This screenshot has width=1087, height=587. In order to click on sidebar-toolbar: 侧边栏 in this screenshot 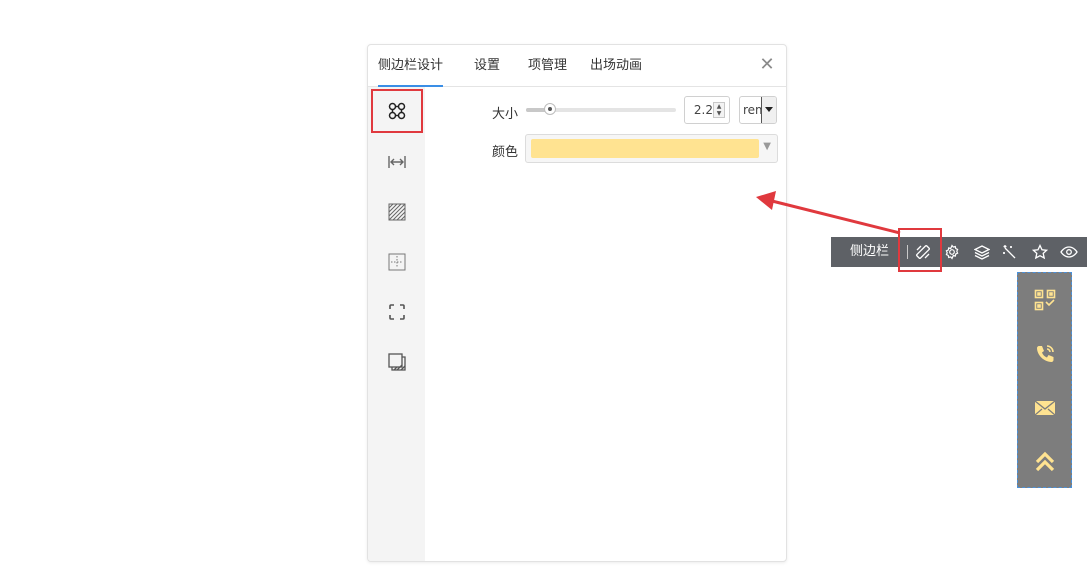, I will do `click(959, 252)`.